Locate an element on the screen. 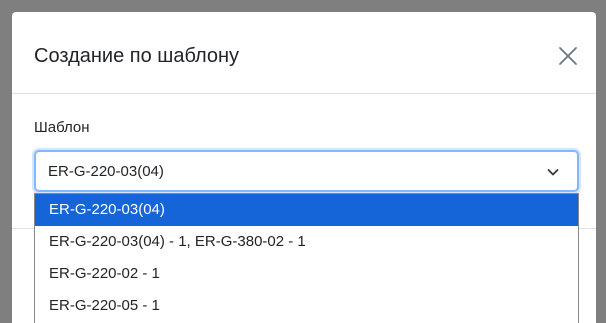 The image size is (606, 323). template-option: ER-G-220-02 - 1 is located at coordinates (306, 274).